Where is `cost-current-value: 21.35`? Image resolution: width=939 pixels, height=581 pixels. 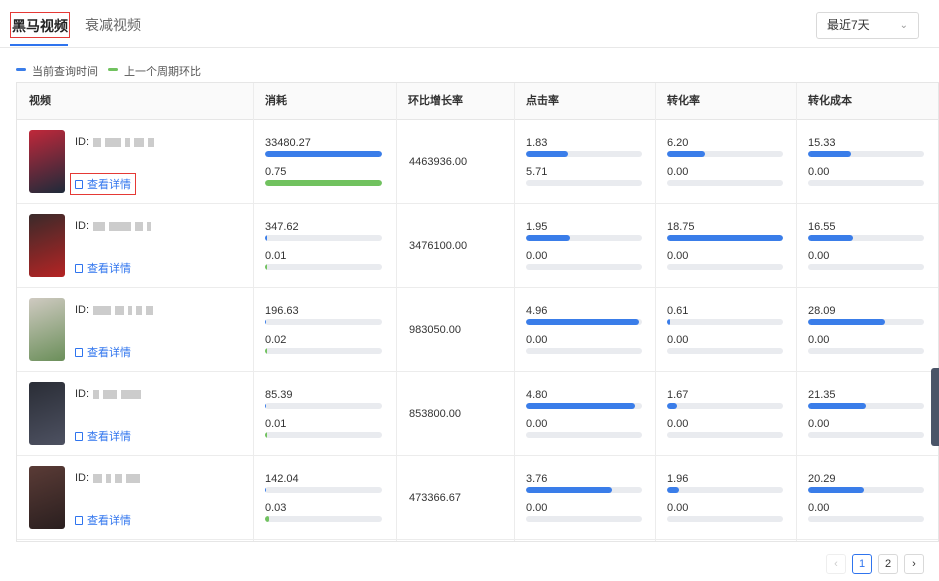 cost-current-value: 21.35 is located at coordinates (822, 395).